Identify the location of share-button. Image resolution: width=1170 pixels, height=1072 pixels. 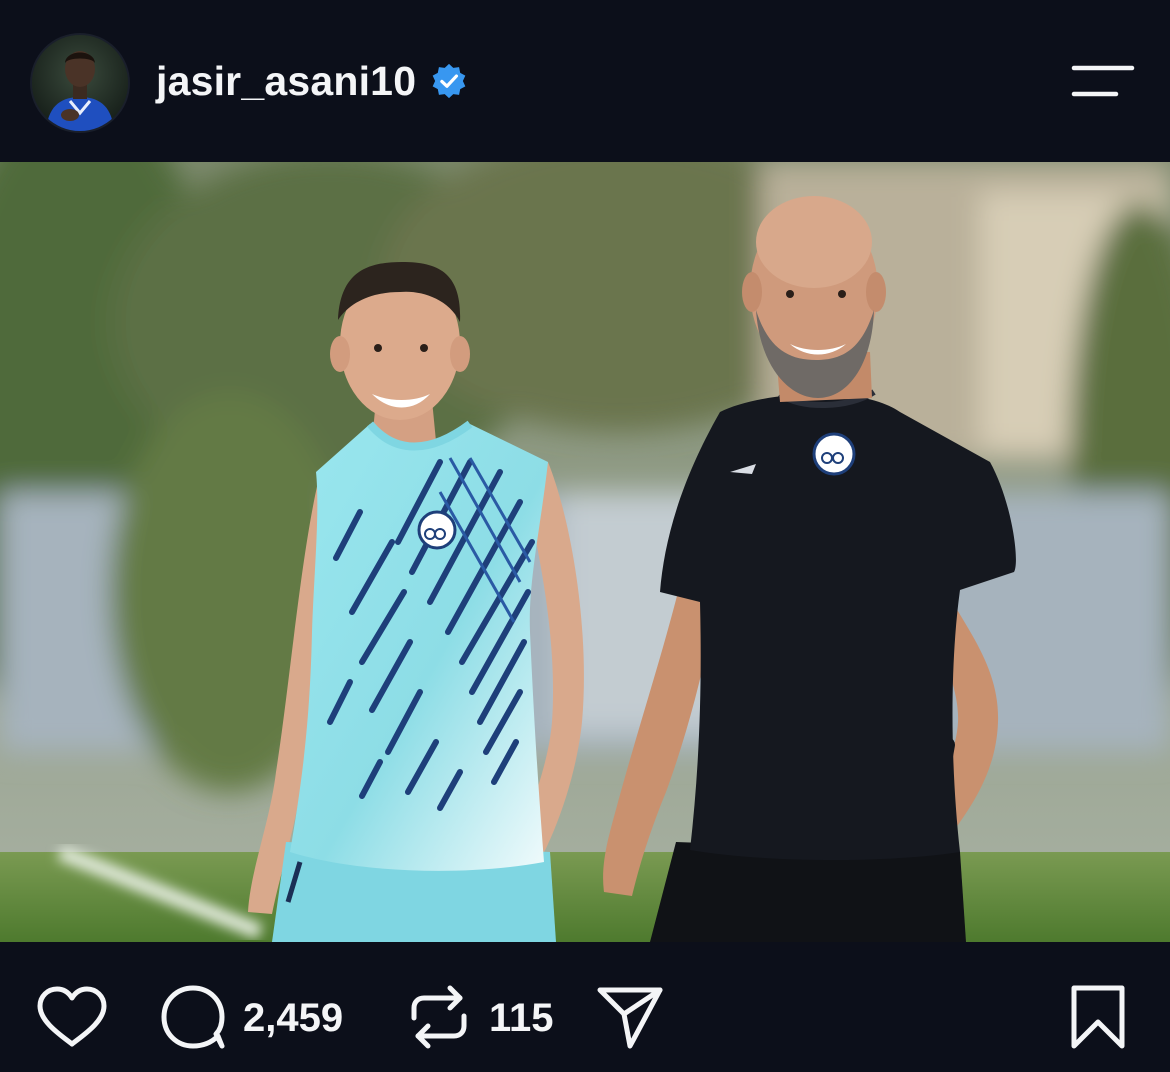
(630, 1017).